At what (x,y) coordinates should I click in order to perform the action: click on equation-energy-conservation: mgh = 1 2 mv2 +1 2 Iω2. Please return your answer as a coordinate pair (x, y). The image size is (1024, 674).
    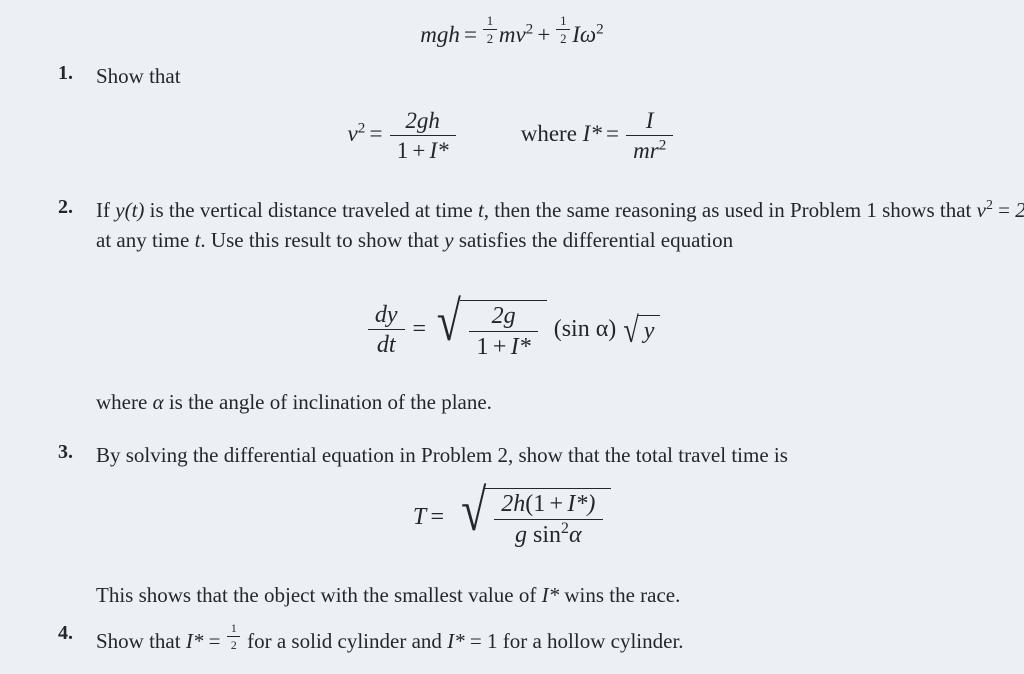
    Looking at the image, I should click on (512, 31).